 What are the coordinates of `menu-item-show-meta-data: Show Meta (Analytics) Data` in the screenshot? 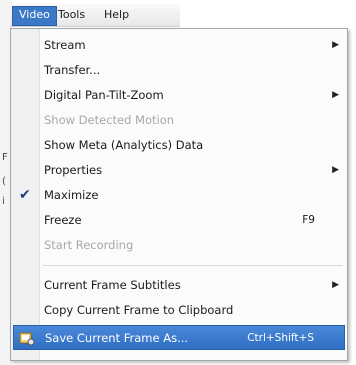 It's located at (179, 145).